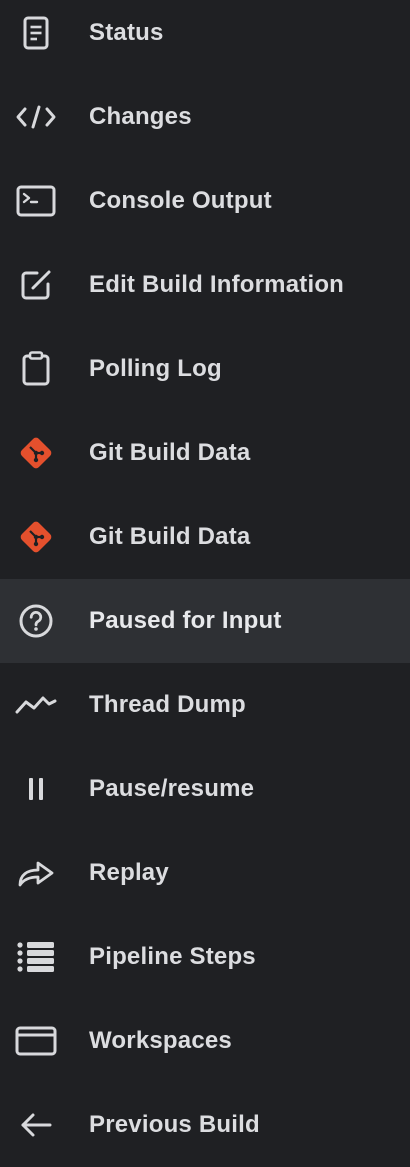 The height and width of the screenshot is (1167, 410). What do you see at coordinates (36, 873) in the screenshot?
I see `replay-icon` at bounding box center [36, 873].